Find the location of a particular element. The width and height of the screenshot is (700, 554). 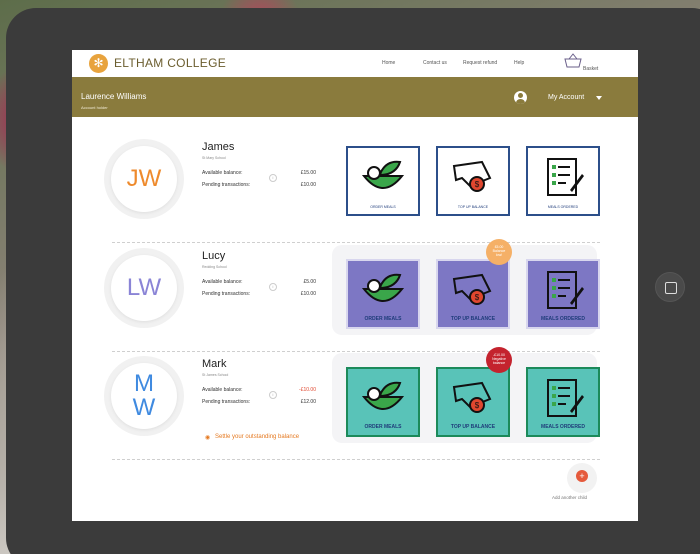

balance-badge: -£10.00 Negative balance is located at coordinates (499, 360).